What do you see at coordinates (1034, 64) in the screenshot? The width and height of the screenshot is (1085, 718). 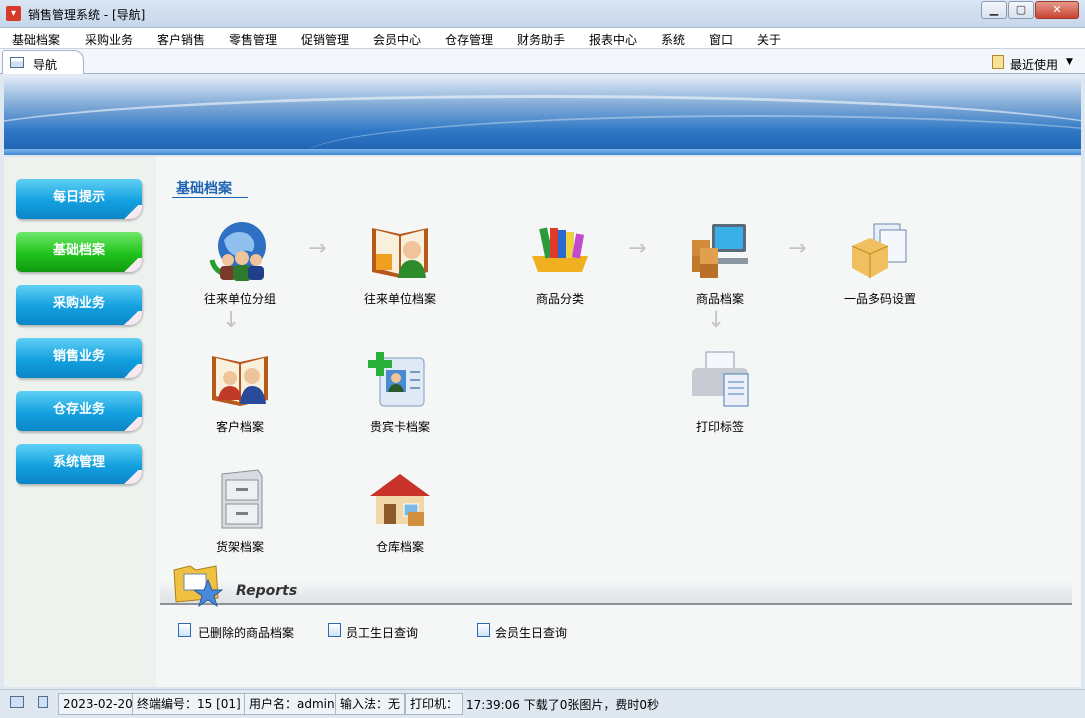 I see `recent-use-button: 最近使用` at bounding box center [1034, 64].